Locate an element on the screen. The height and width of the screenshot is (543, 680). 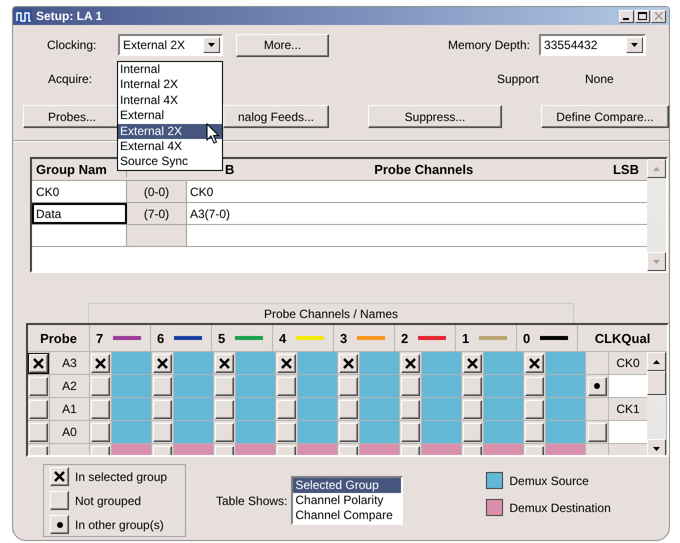
column-header: Probe Channels is located at coordinates (424, 169).